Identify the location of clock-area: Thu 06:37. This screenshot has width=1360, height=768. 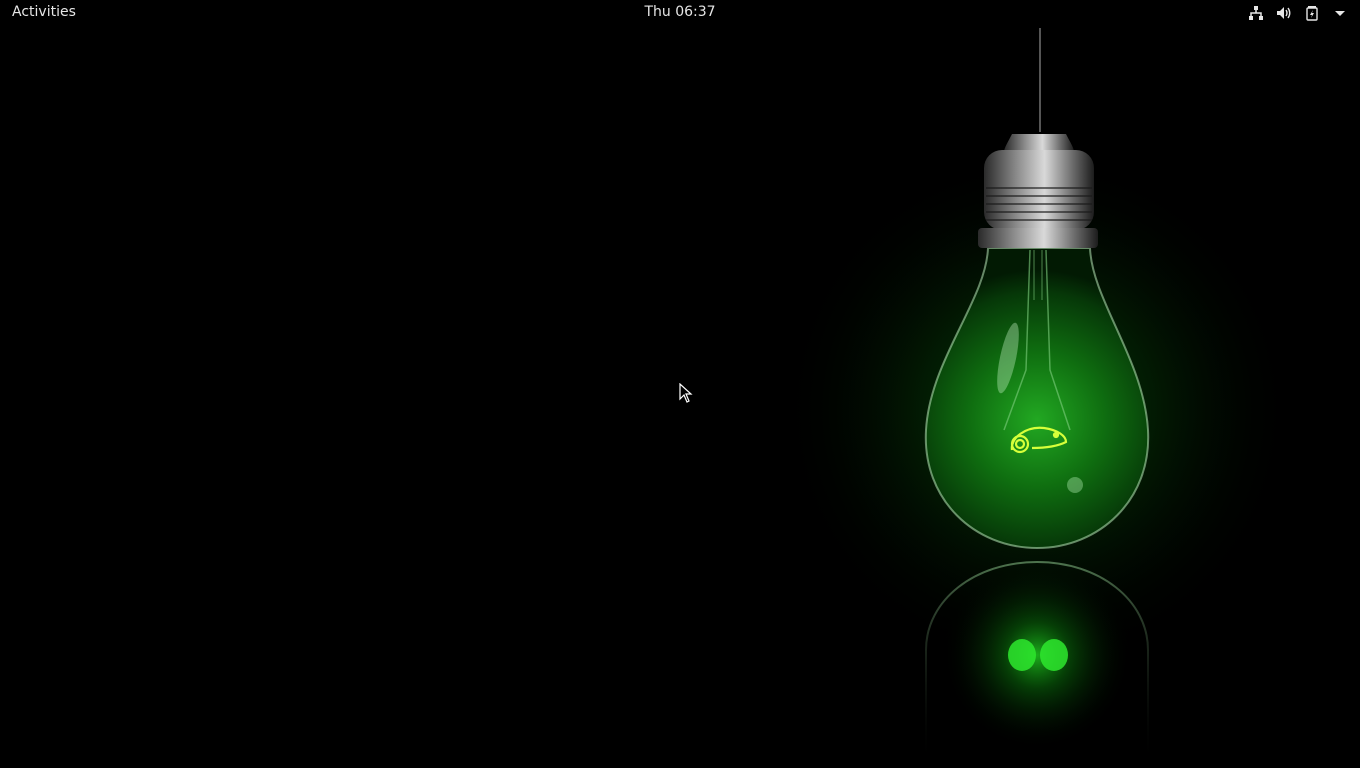
(680, 12).